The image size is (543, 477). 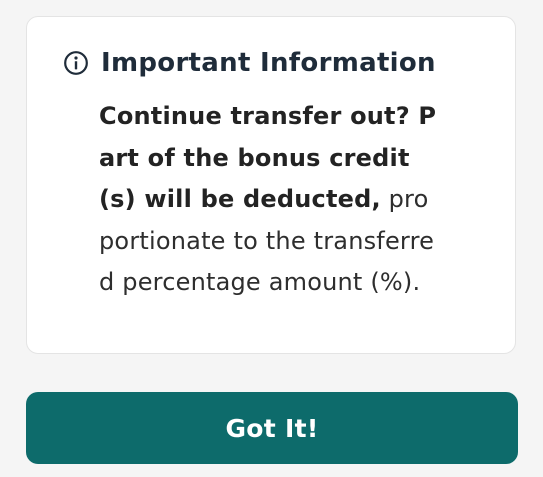 I want to click on info-title: Important Information, so click(x=268, y=63).